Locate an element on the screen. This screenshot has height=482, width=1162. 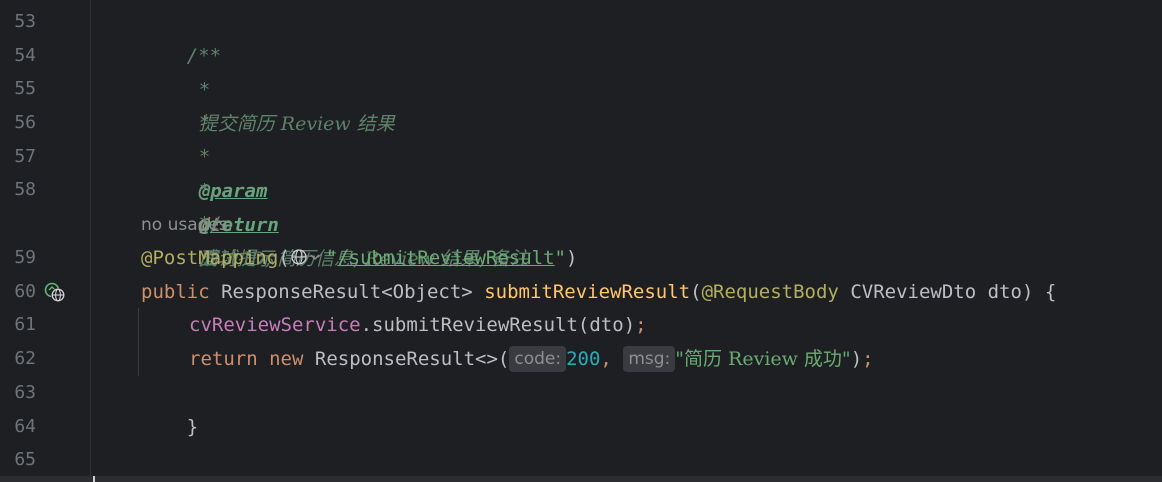
line-number: 60 is located at coordinates (25, 291).